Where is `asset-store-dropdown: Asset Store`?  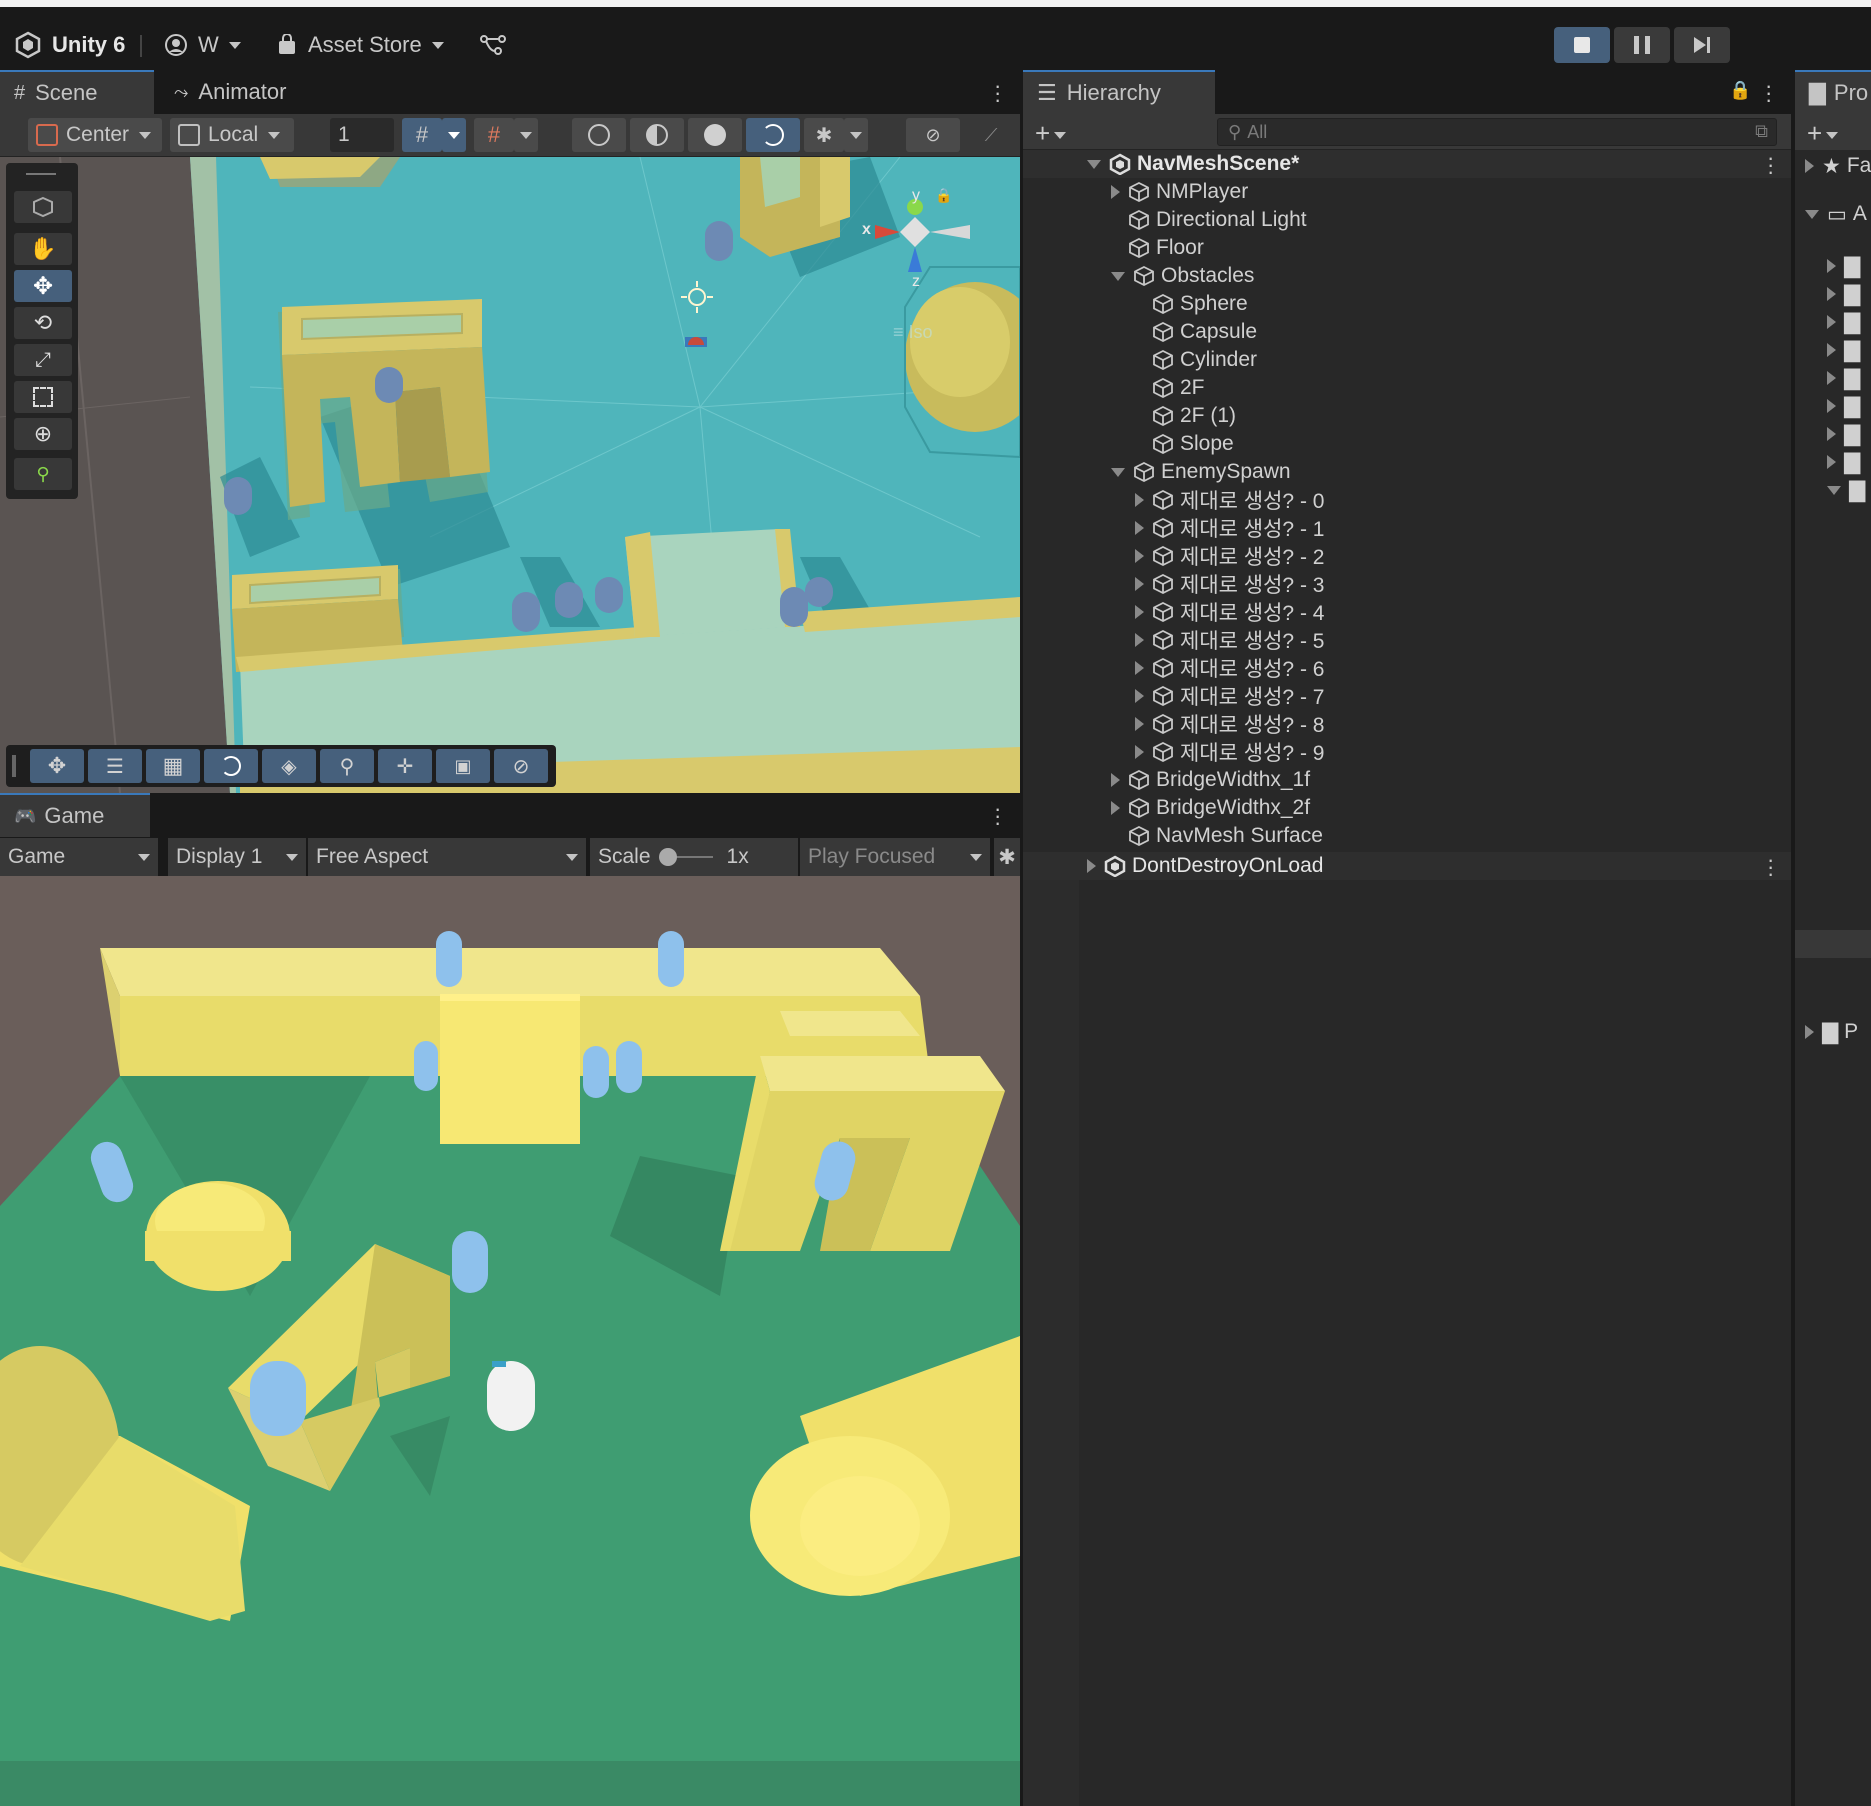 asset-store-dropdown: Asset Store is located at coordinates (360, 45).